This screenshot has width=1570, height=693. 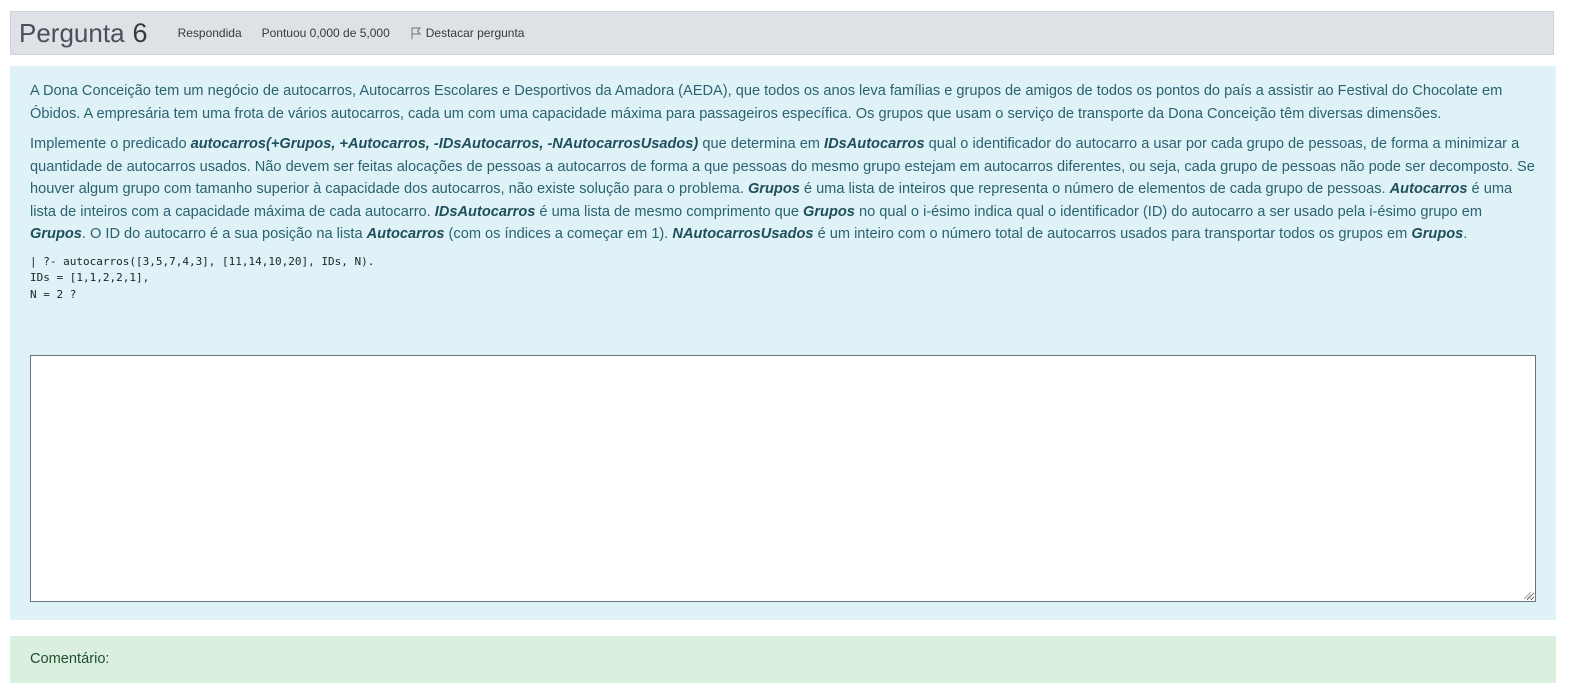 I want to click on code-line: N = 2 ?, so click(x=53, y=294).